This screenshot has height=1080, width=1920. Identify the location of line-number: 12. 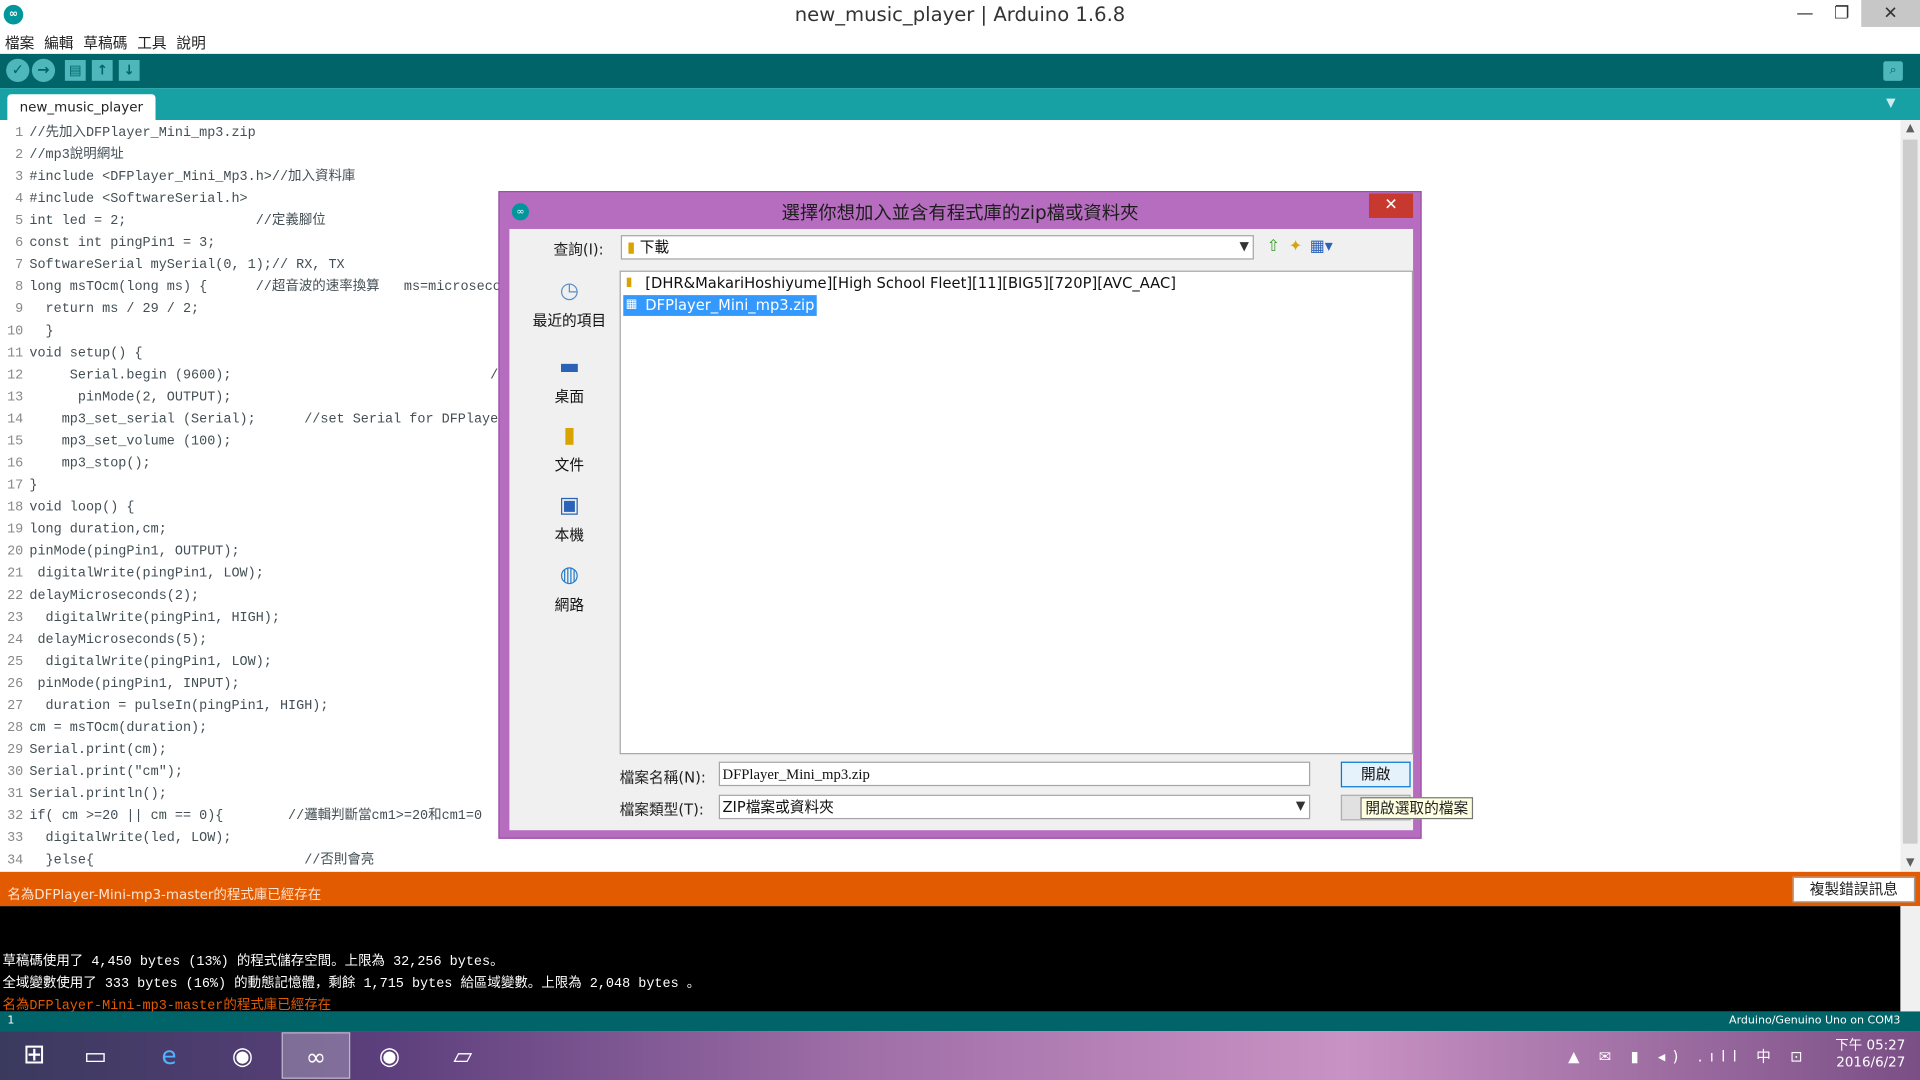
(15, 376).